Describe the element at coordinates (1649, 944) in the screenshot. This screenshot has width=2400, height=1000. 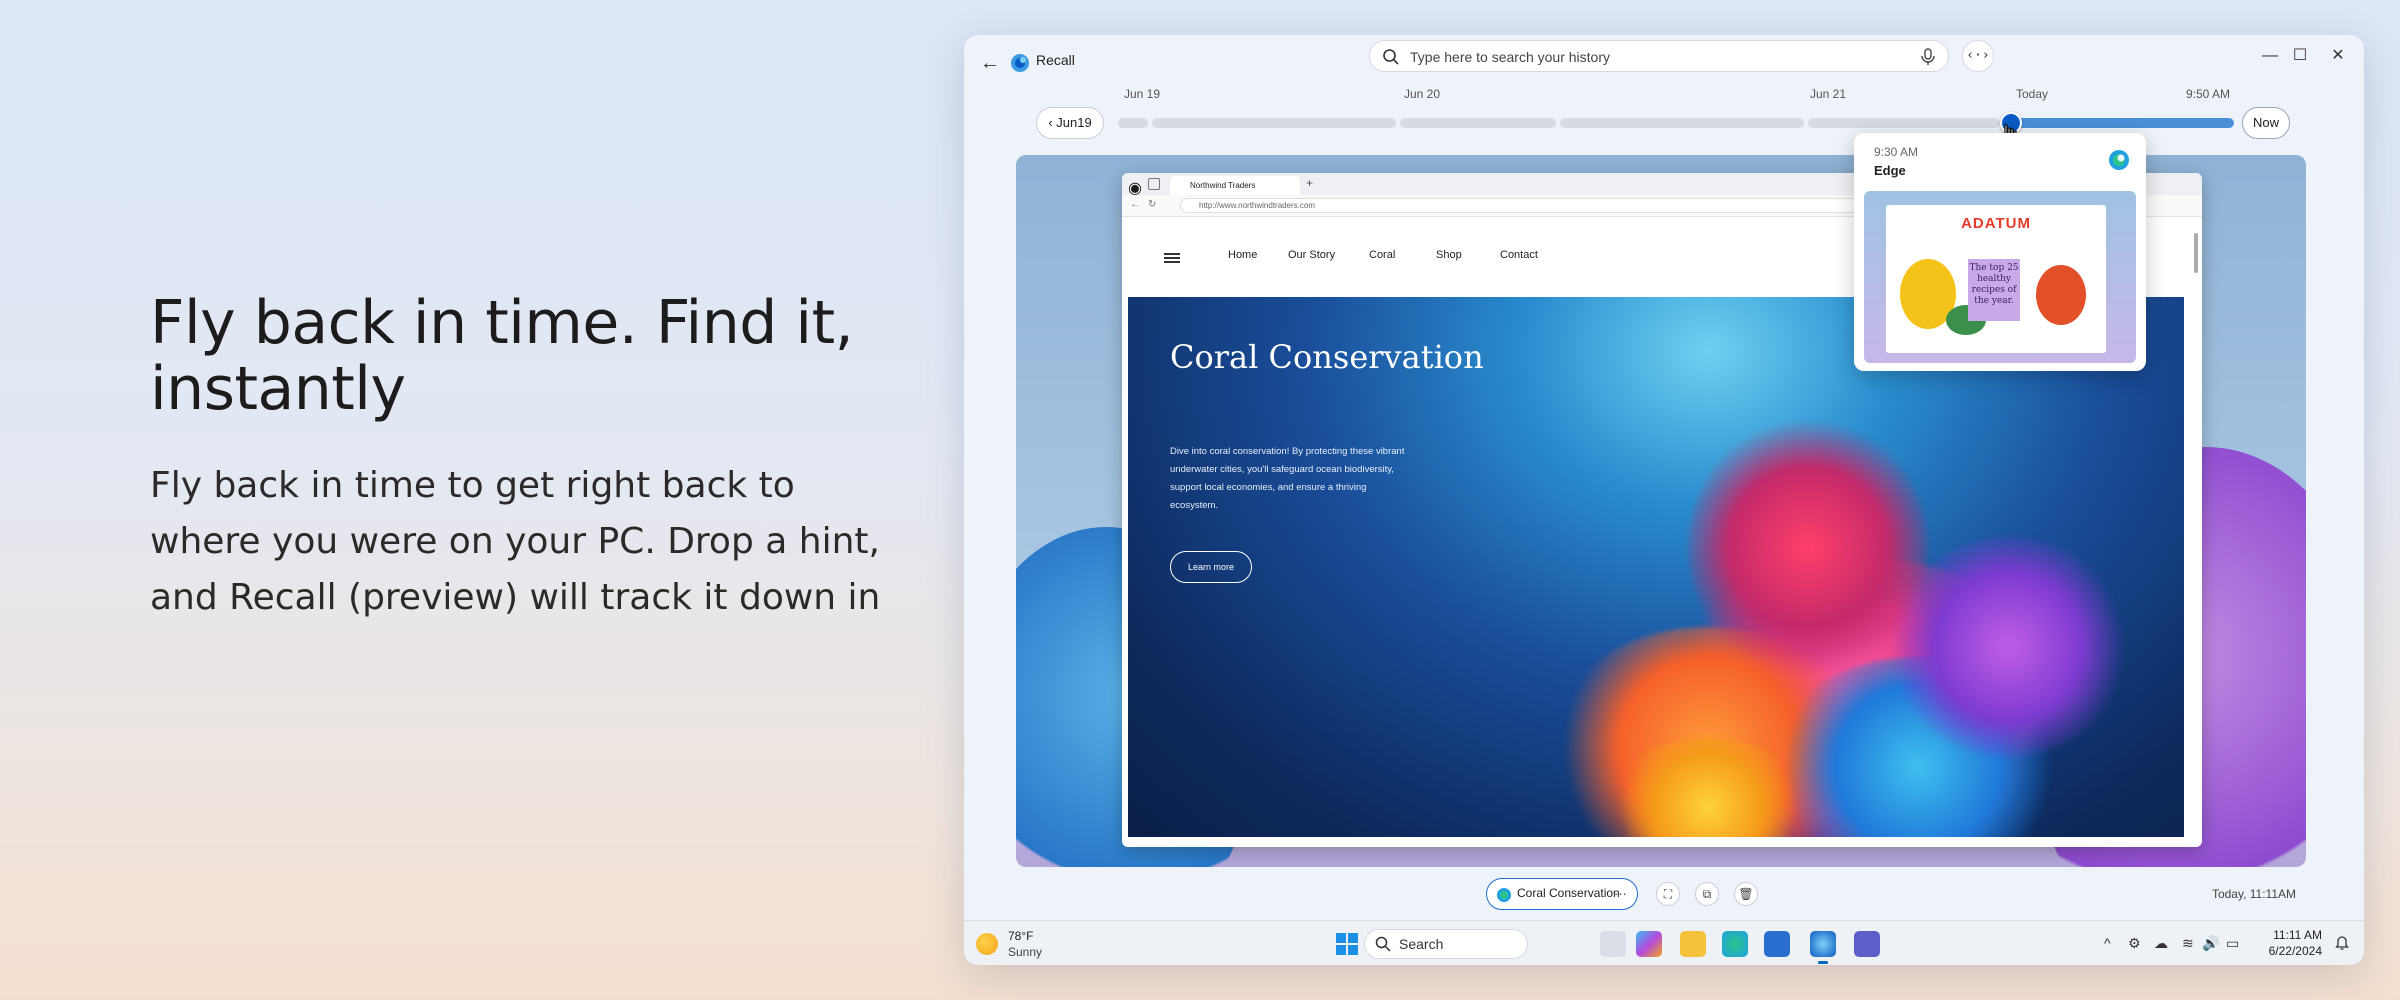
I see `copilot-icon` at that location.